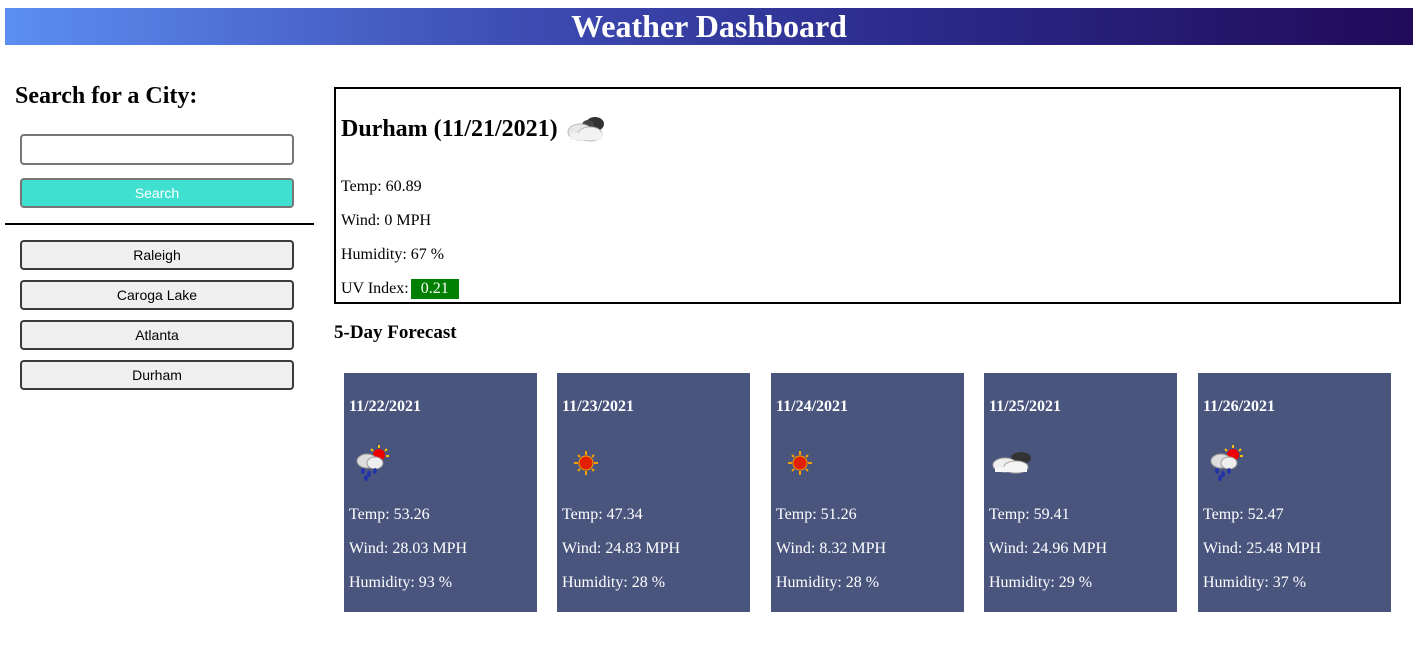  Describe the element at coordinates (385, 406) in the screenshot. I see `forecast-date: 11/22/2021` at that location.